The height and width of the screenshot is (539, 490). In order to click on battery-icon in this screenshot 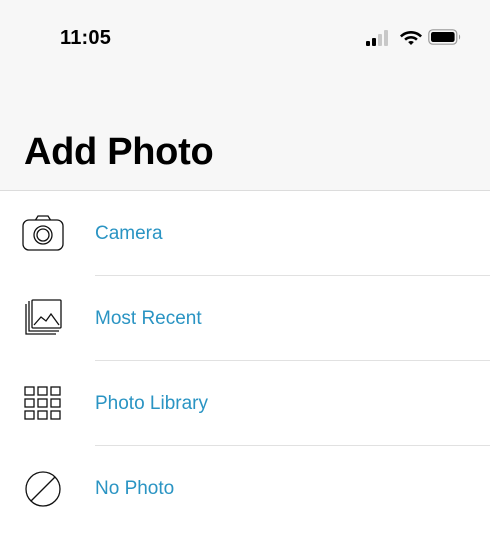, I will do `click(444, 37)`.